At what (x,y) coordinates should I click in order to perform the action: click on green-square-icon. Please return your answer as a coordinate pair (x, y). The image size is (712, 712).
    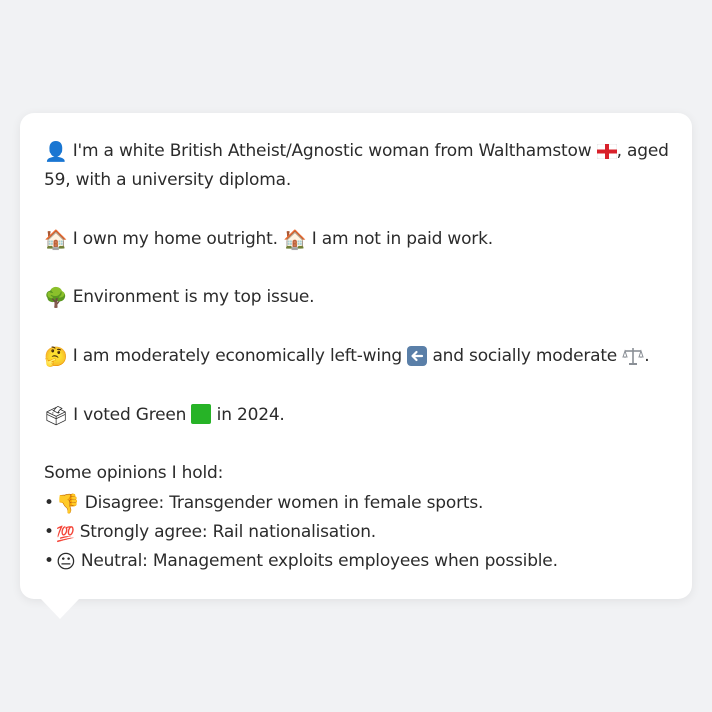
    Looking at the image, I should click on (201, 413).